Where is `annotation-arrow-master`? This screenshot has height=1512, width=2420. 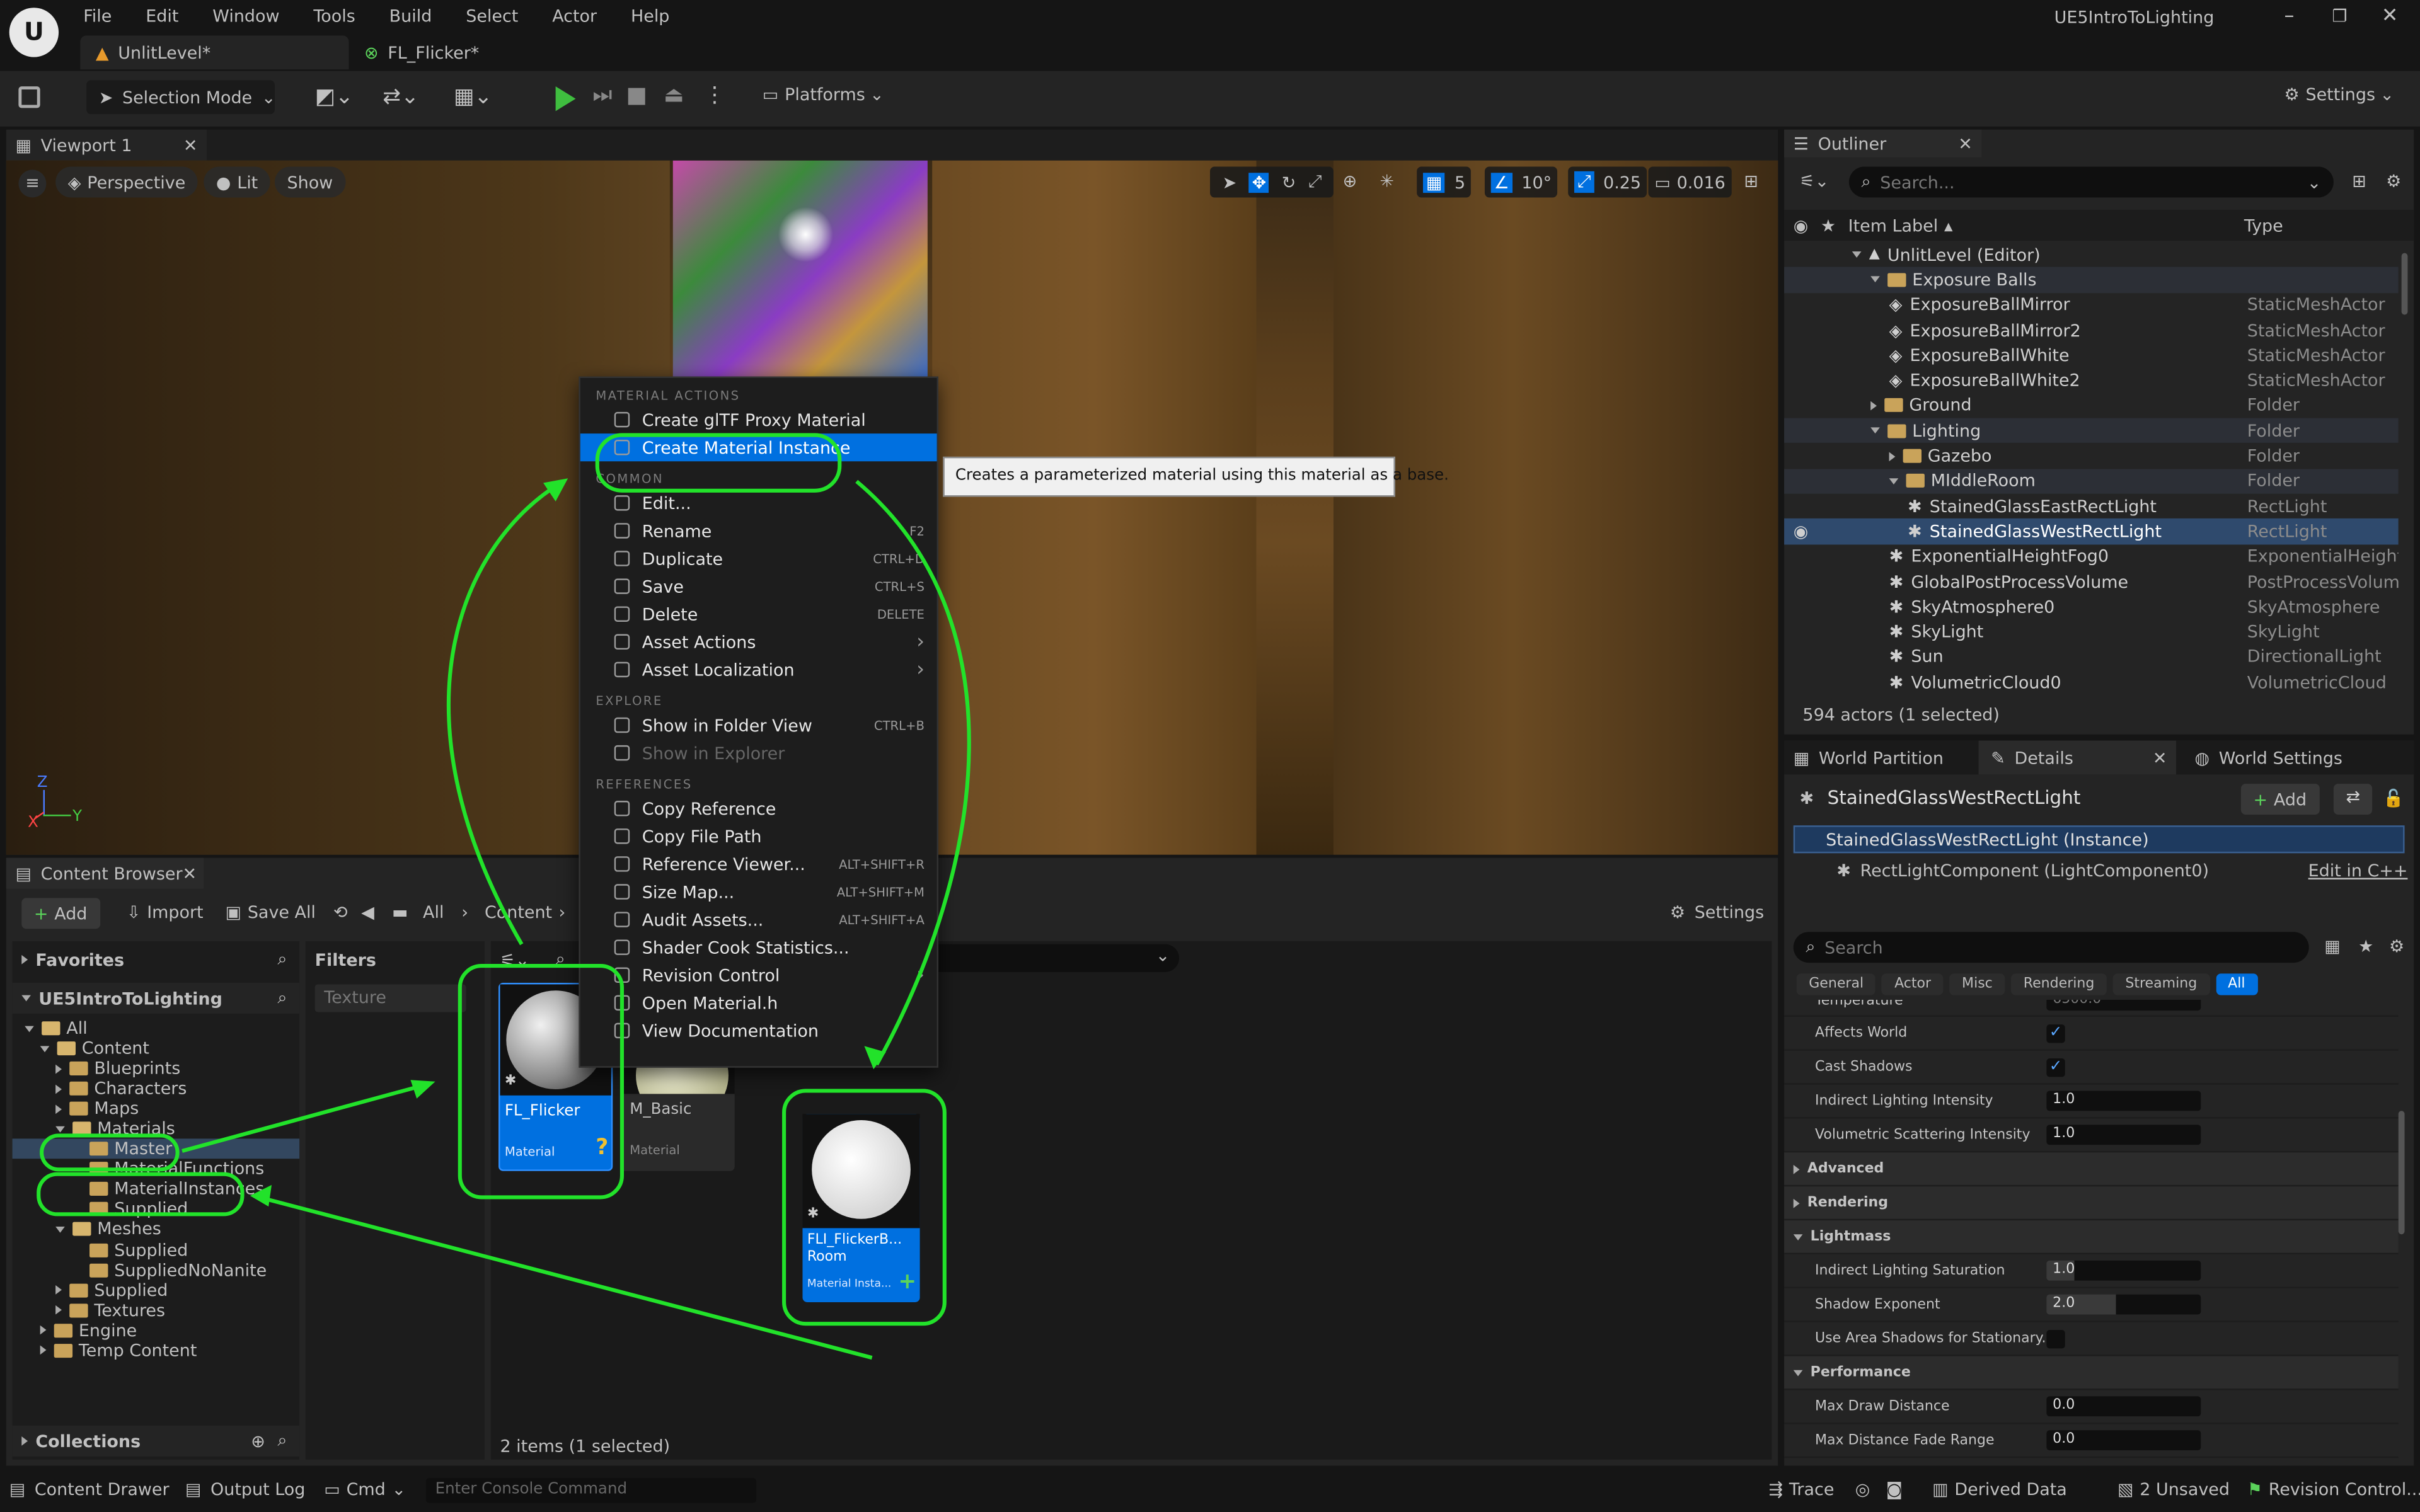 annotation-arrow-master is located at coordinates (305, 1117).